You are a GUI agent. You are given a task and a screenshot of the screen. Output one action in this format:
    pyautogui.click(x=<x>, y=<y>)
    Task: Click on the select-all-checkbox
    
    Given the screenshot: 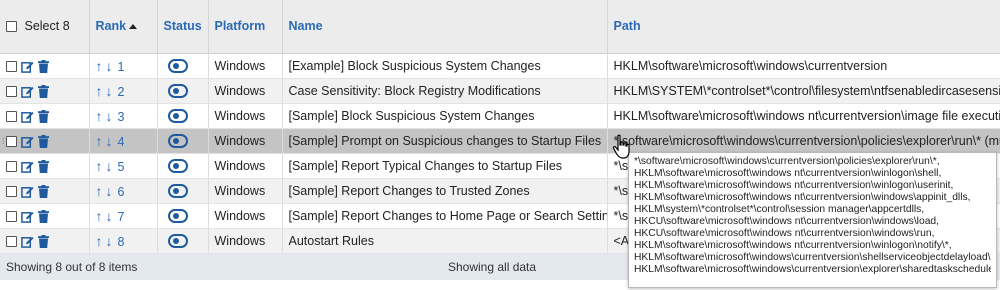 What is the action you would take?
    pyautogui.click(x=11, y=27)
    